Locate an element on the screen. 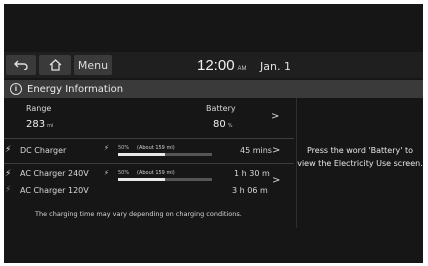 The image size is (428, 266). back-button is located at coordinates (21, 65).